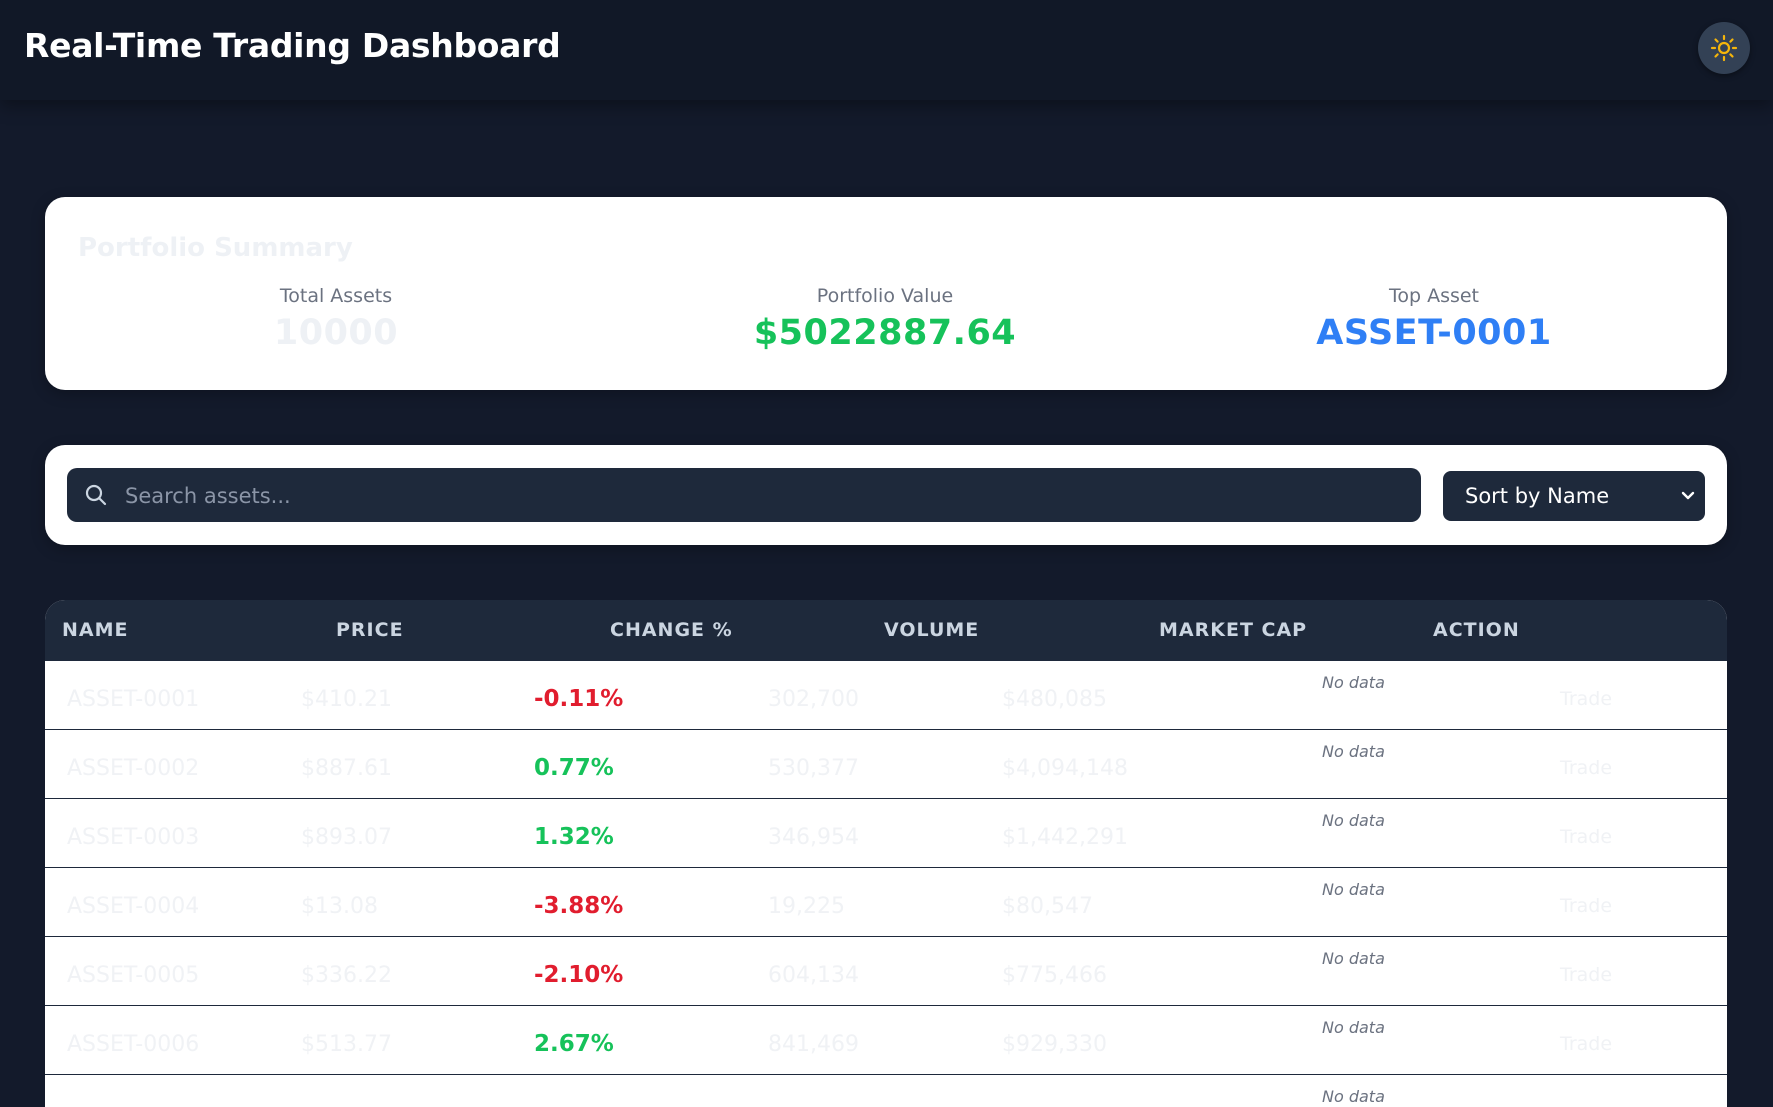 This screenshot has width=1773, height=1107. Describe the element at coordinates (1054, 975) in the screenshot. I see `asset-market-cap-cell: $775,466` at that location.